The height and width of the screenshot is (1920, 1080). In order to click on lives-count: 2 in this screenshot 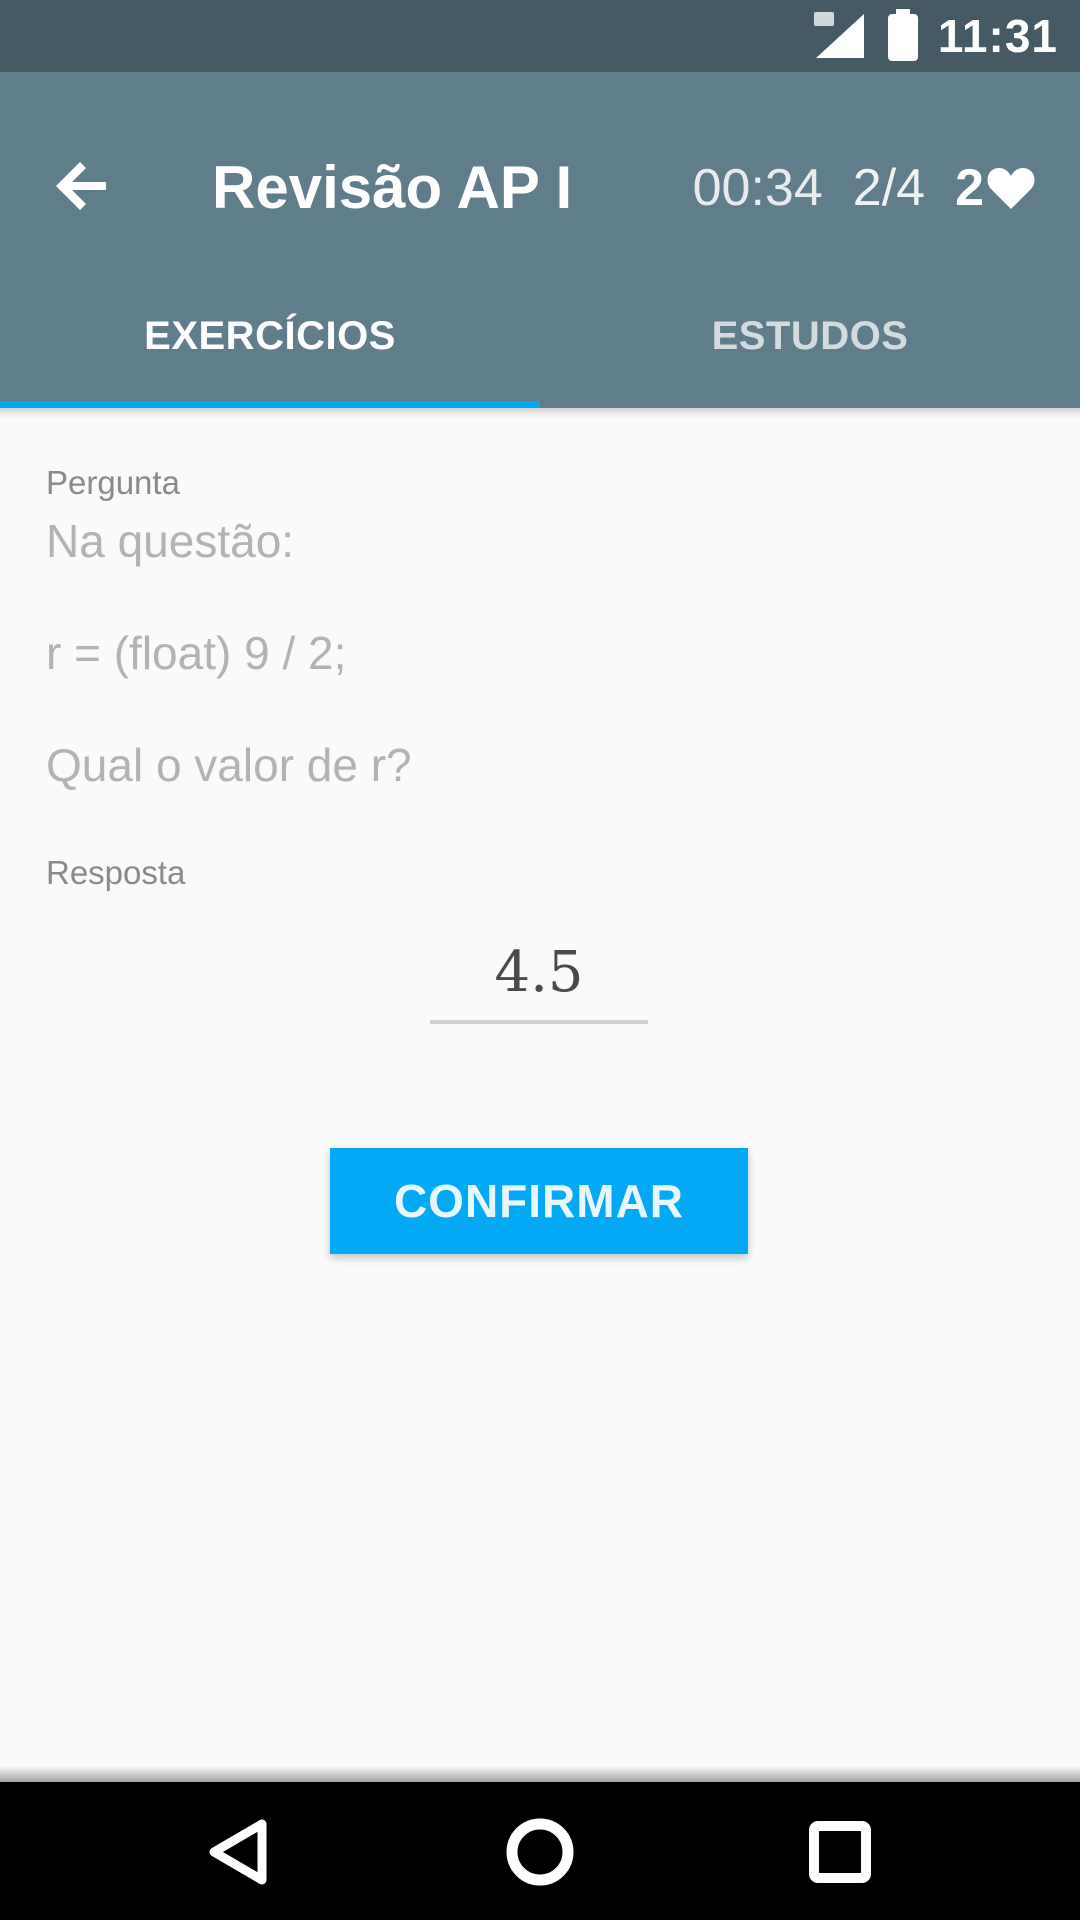, I will do `click(969, 188)`.